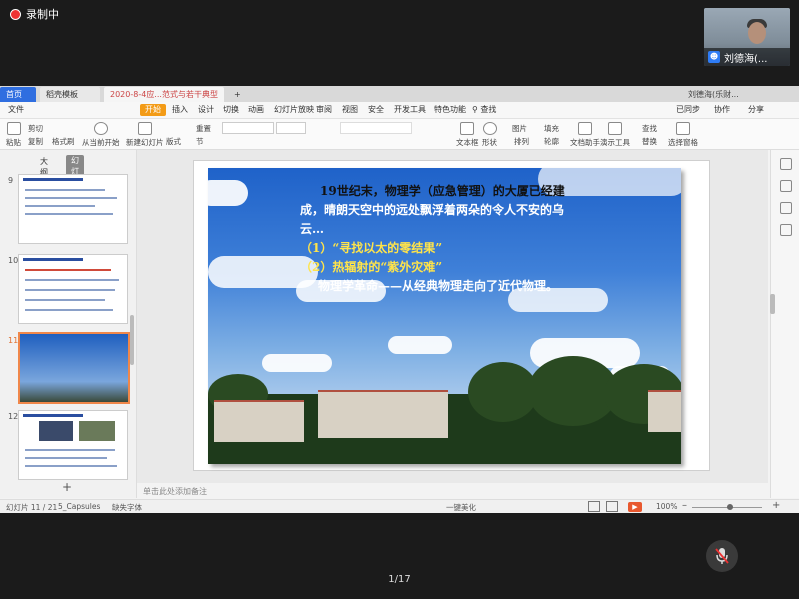 The width and height of the screenshot is (799, 599). Describe the element at coordinates (35, 141) in the screenshot. I see `copy-button: 复制` at that location.